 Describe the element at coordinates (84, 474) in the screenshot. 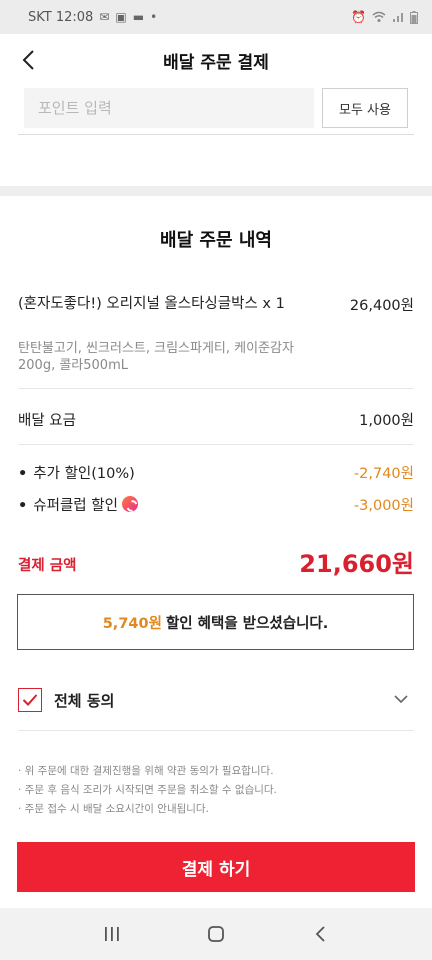

I see `extra-discount-label: 추가 할인(10%)` at that location.